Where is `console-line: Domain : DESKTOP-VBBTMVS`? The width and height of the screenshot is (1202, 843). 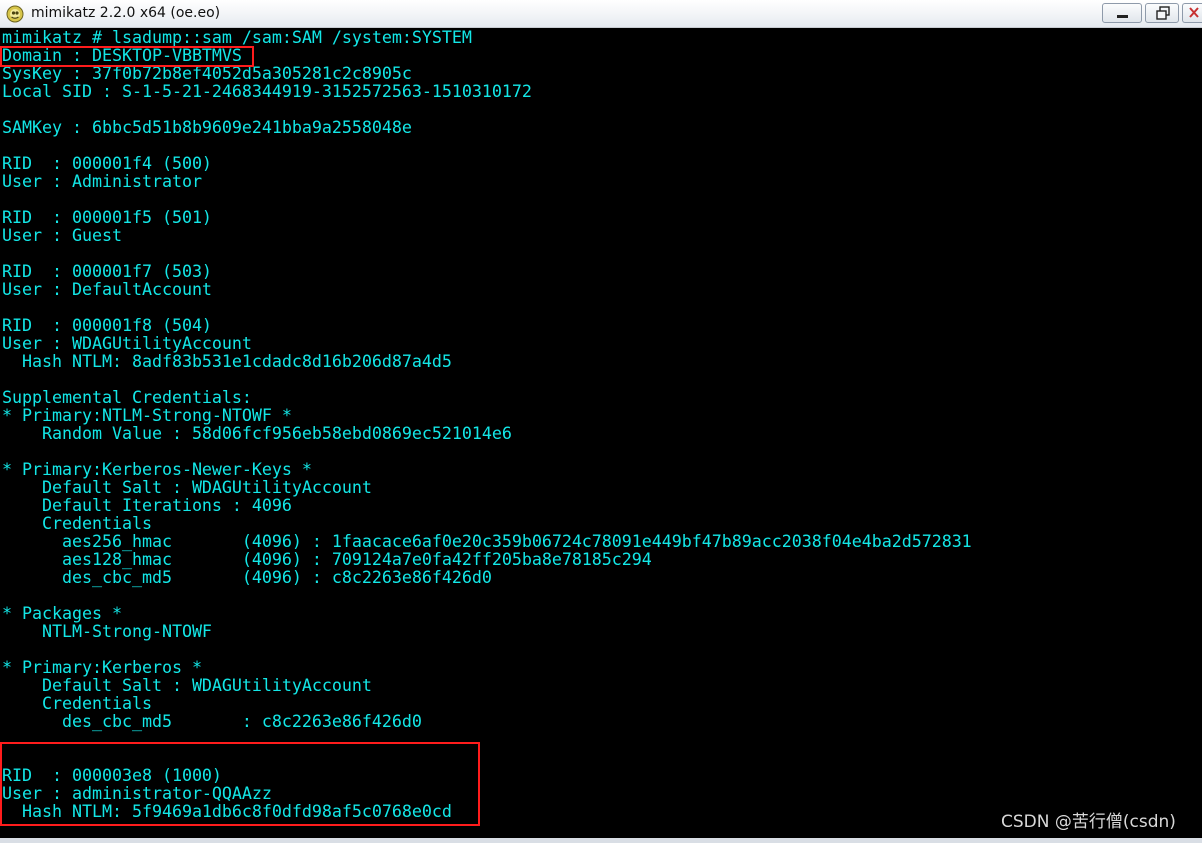 console-line: Domain : DESKTOP-VBBTMVS is located at coordinates (122, 55).